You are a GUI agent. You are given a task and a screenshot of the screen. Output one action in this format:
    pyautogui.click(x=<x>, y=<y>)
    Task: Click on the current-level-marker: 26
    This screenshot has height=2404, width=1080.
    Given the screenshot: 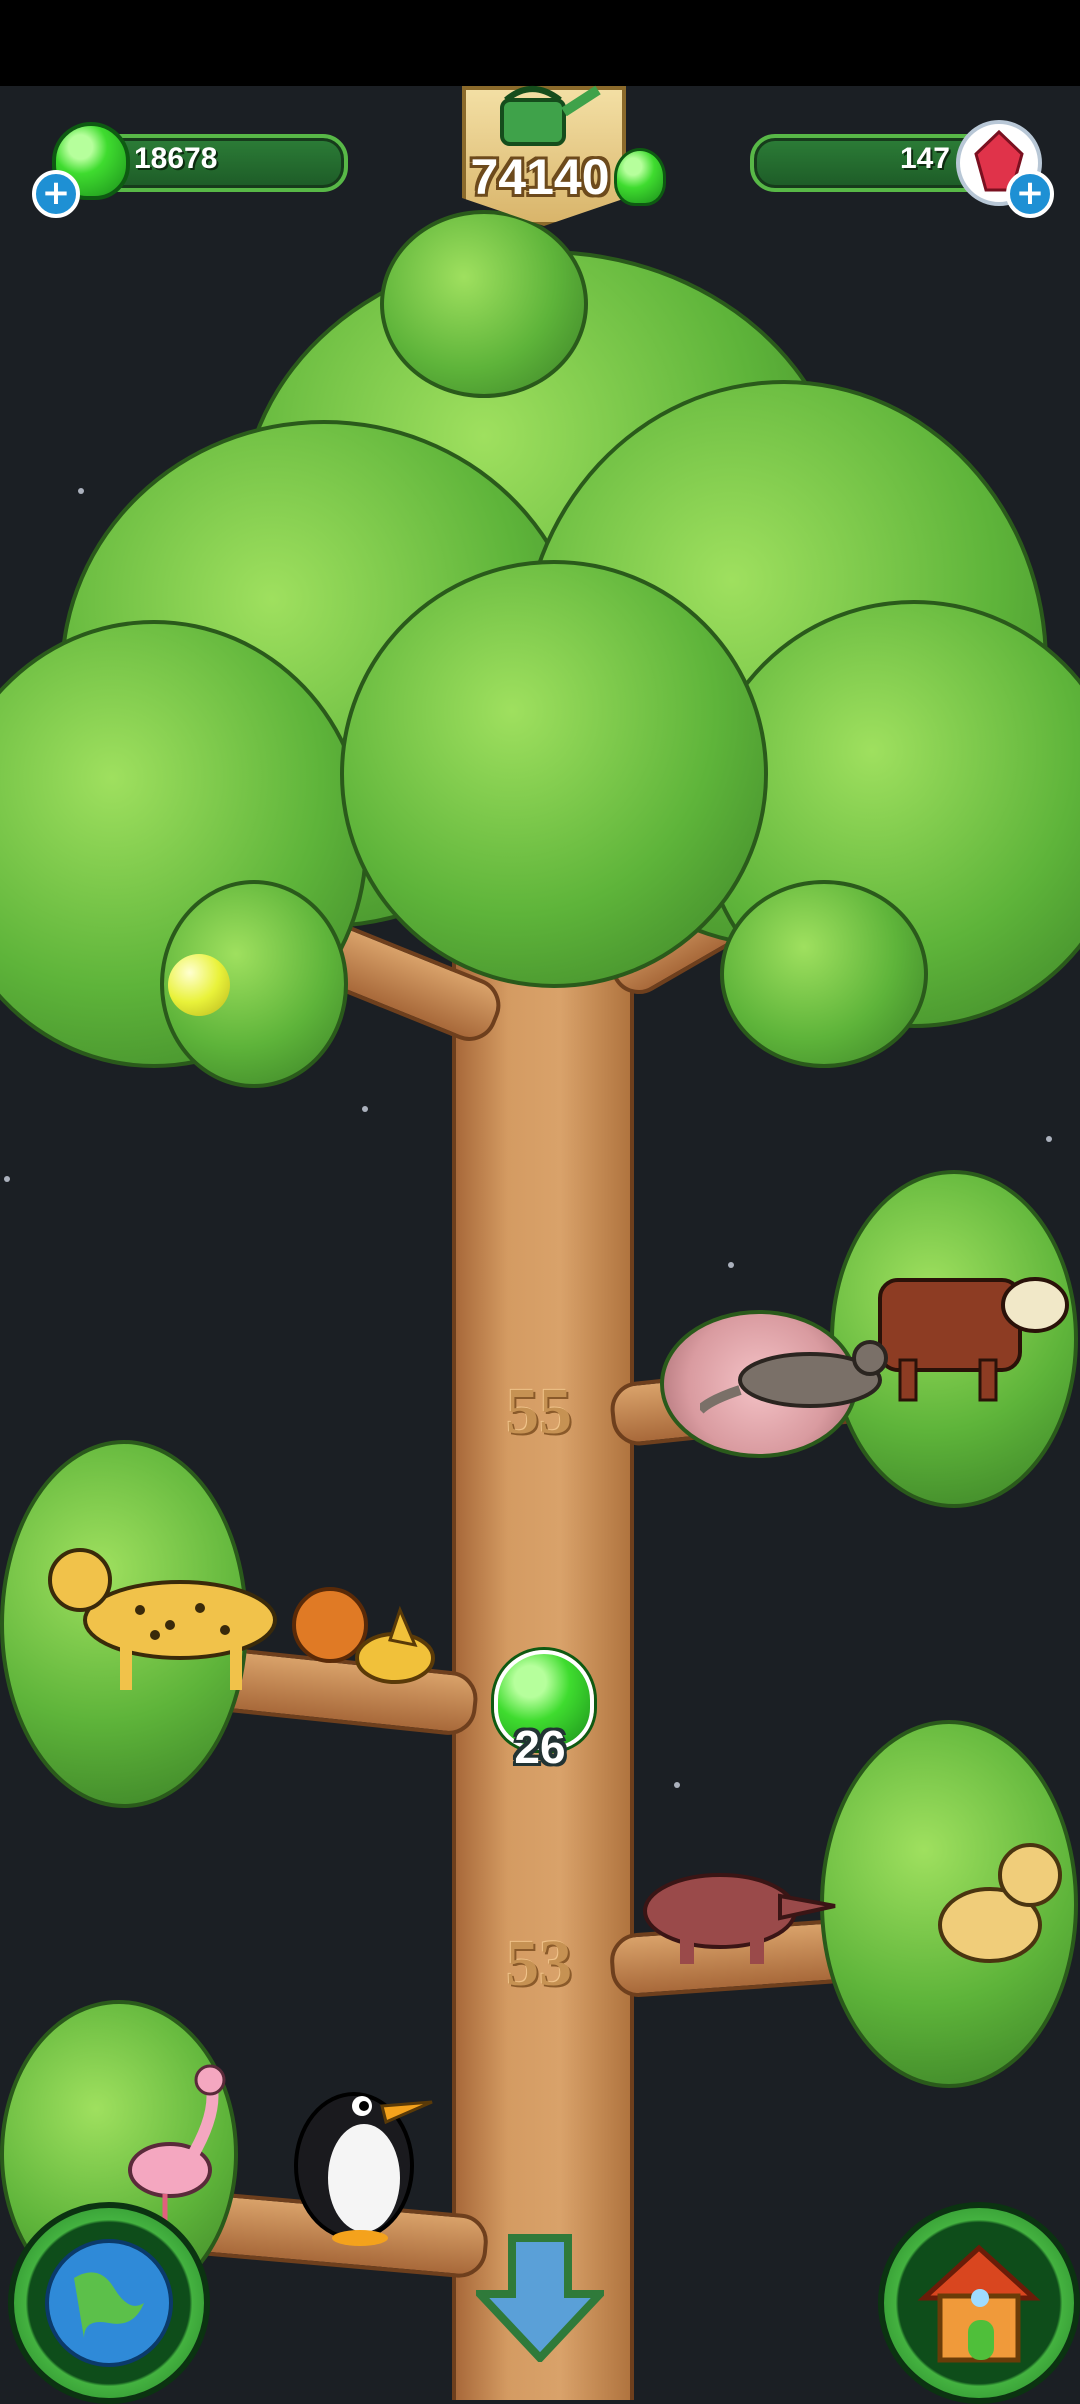 What is the action you would take?
    pyautogui.click(x=544, y=1711)
    